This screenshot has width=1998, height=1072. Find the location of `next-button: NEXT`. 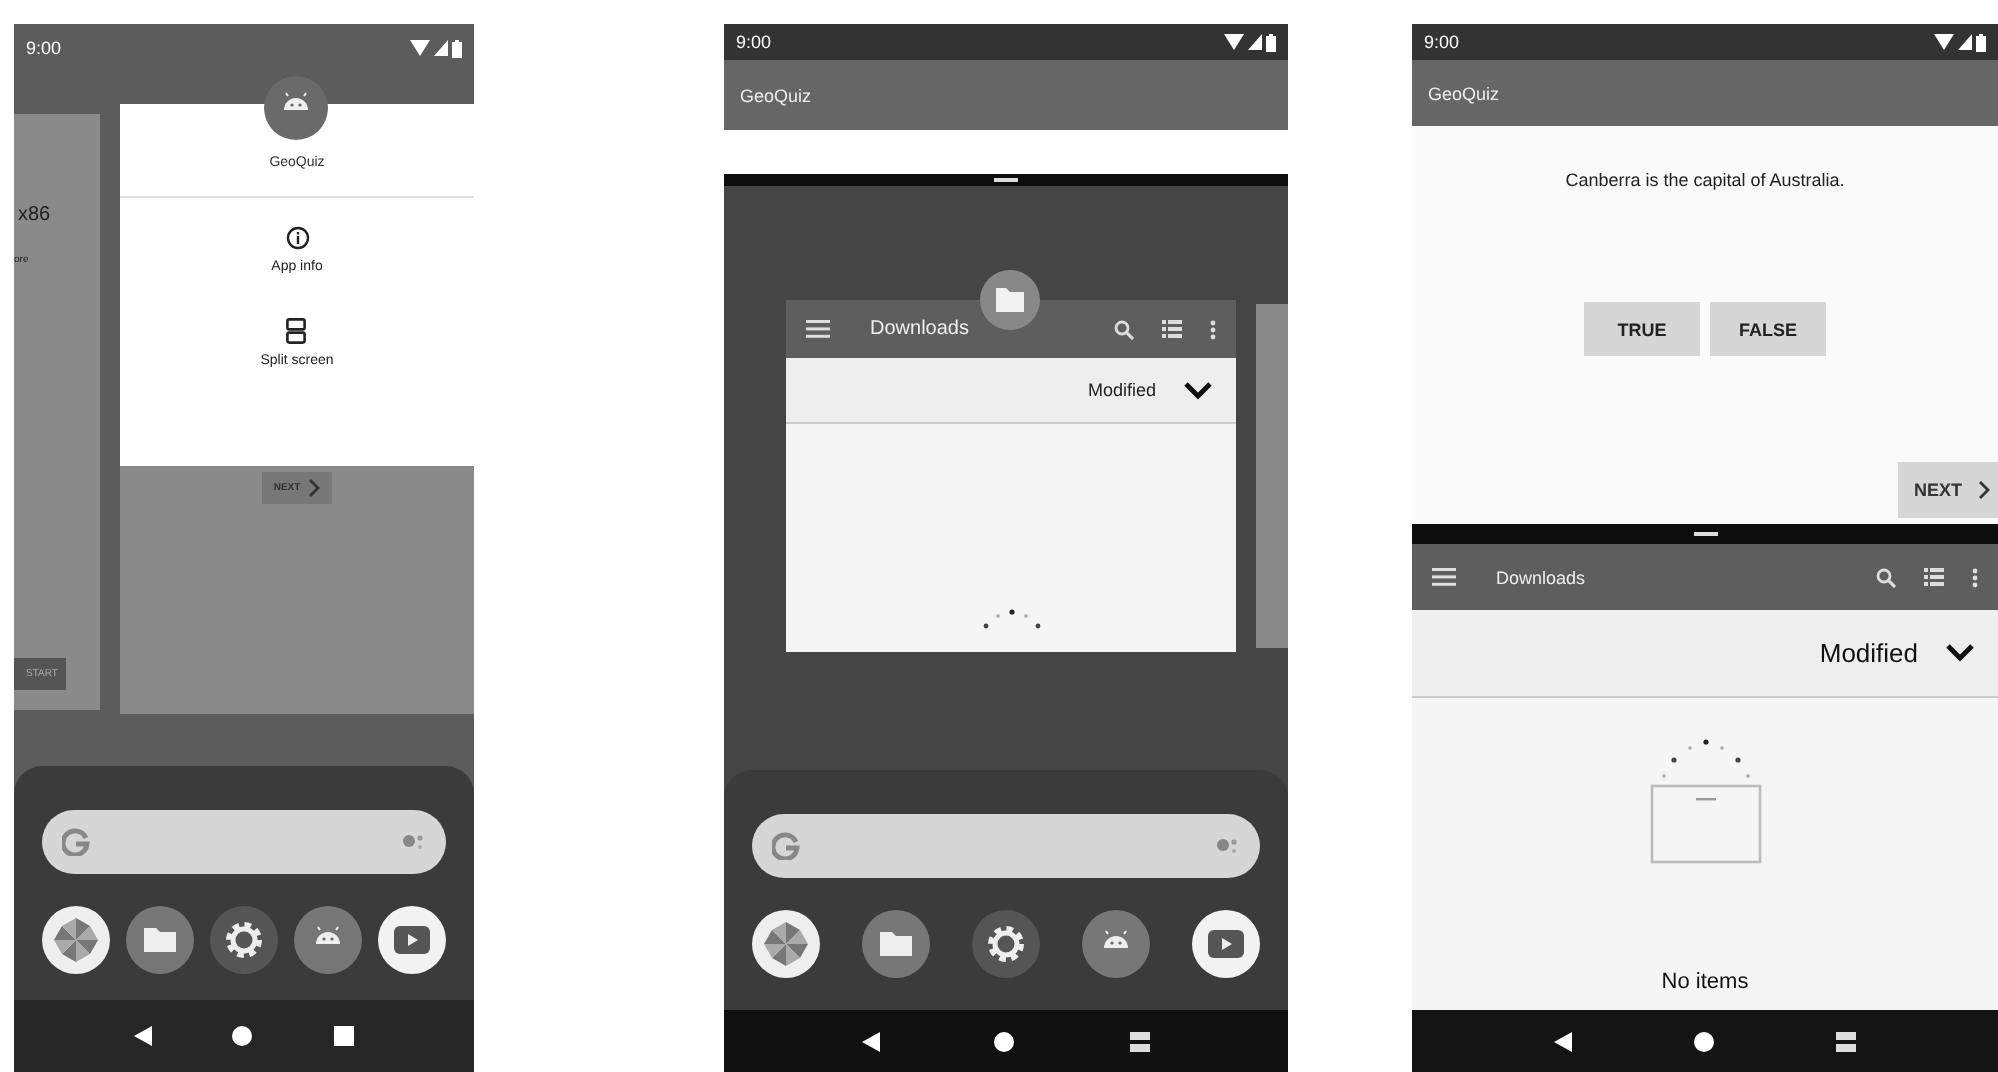

next-button: NEXT is located at coordinates (1947, 490).